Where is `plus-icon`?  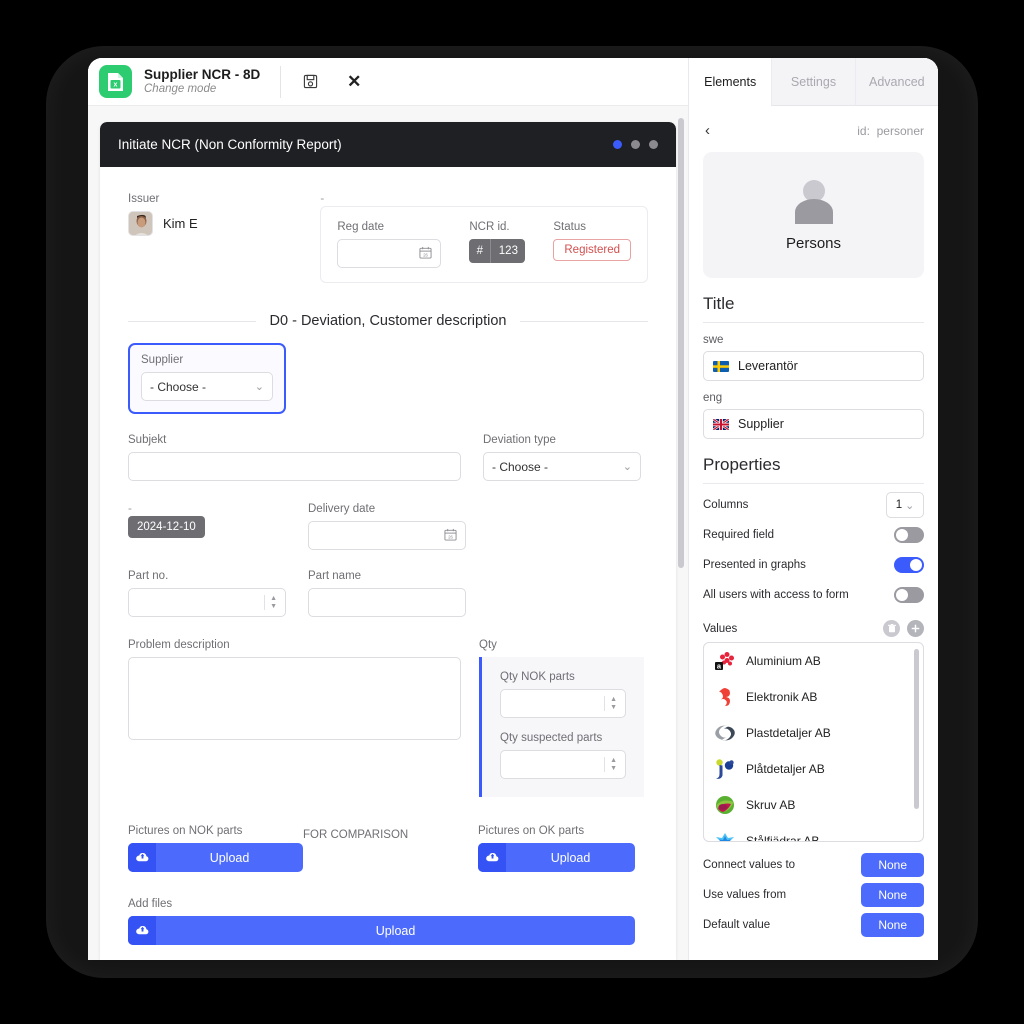 plus-icon is located at coordinates (915, 628).